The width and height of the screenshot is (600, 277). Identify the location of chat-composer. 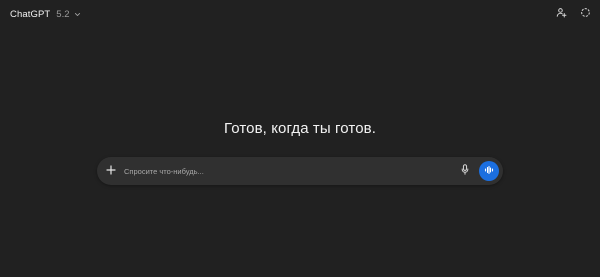
(300, 171).